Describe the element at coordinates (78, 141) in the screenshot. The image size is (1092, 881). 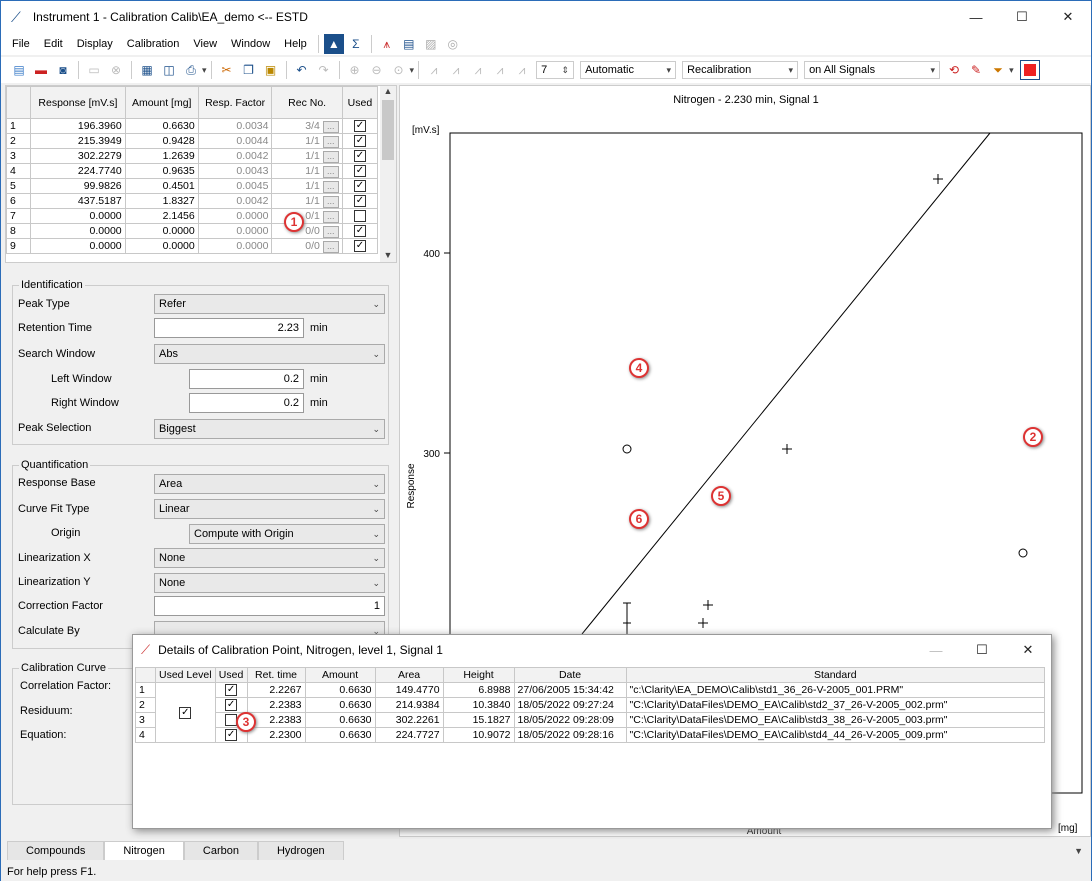
I see `cell-response: 215.3949` at that location.